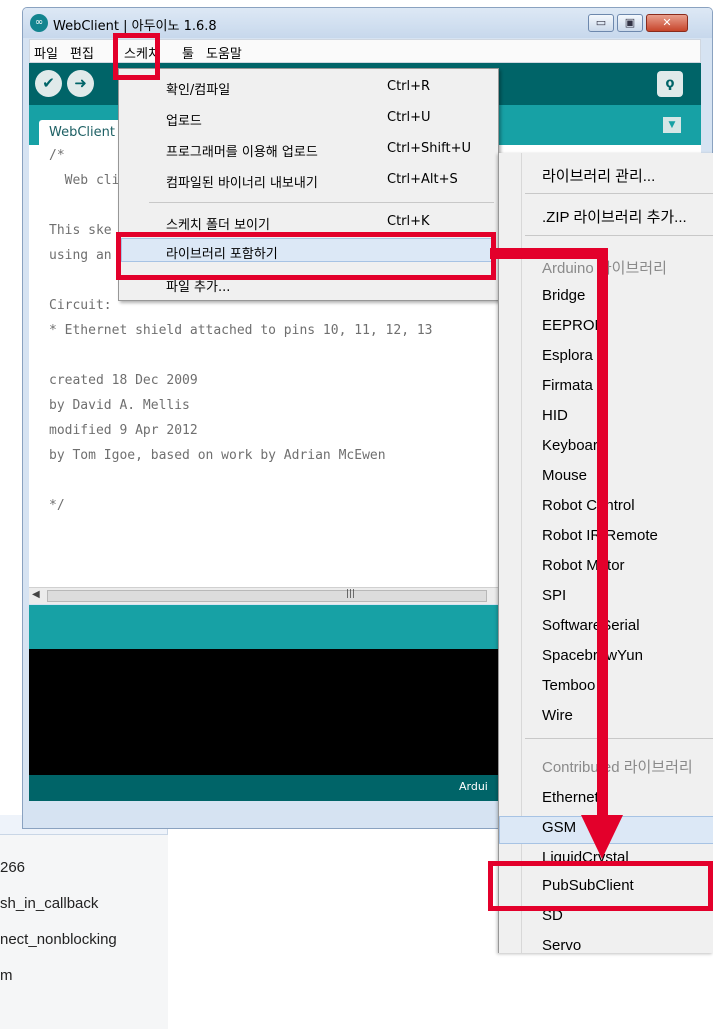  What do you see at coordinates (224, 52) in the screenshot?
I see `menu-help: 도움말` at bounding box center [224, 52].